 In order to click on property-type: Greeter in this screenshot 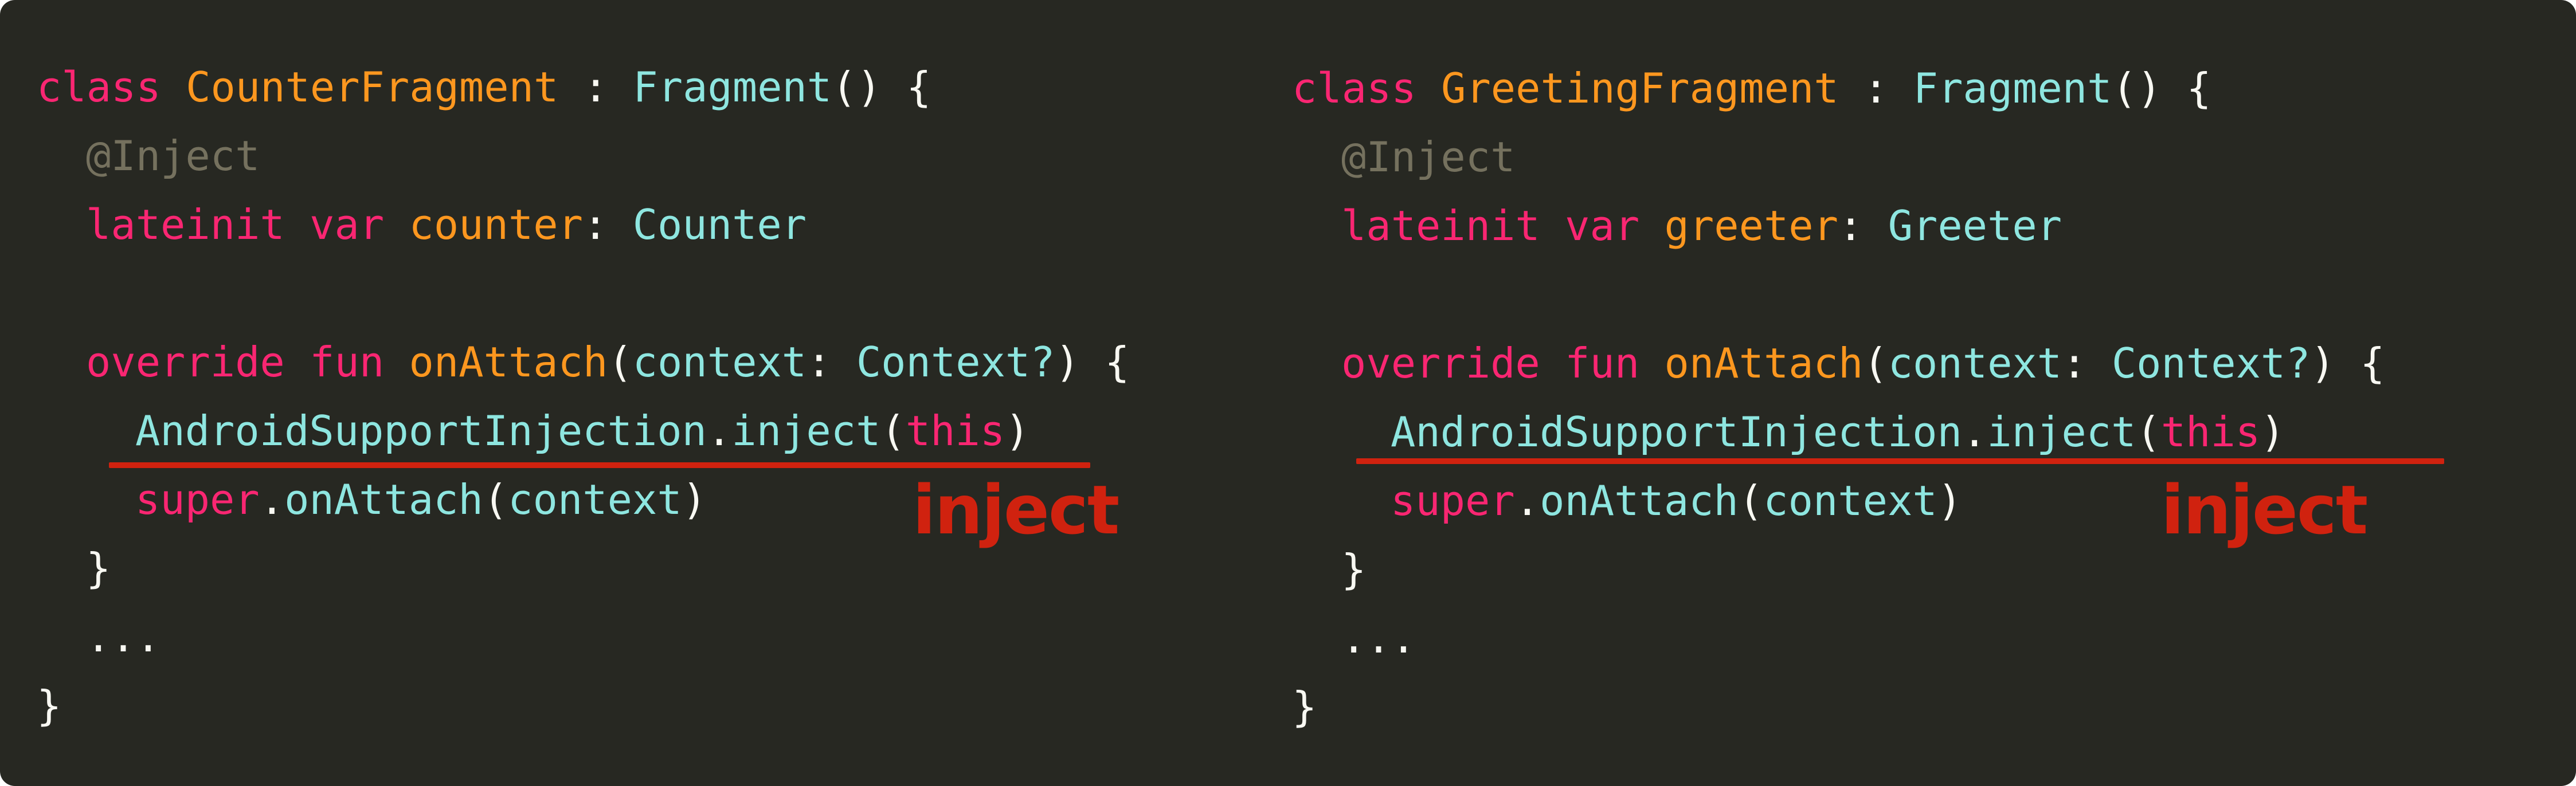, I will do `click(1975, 226)`.